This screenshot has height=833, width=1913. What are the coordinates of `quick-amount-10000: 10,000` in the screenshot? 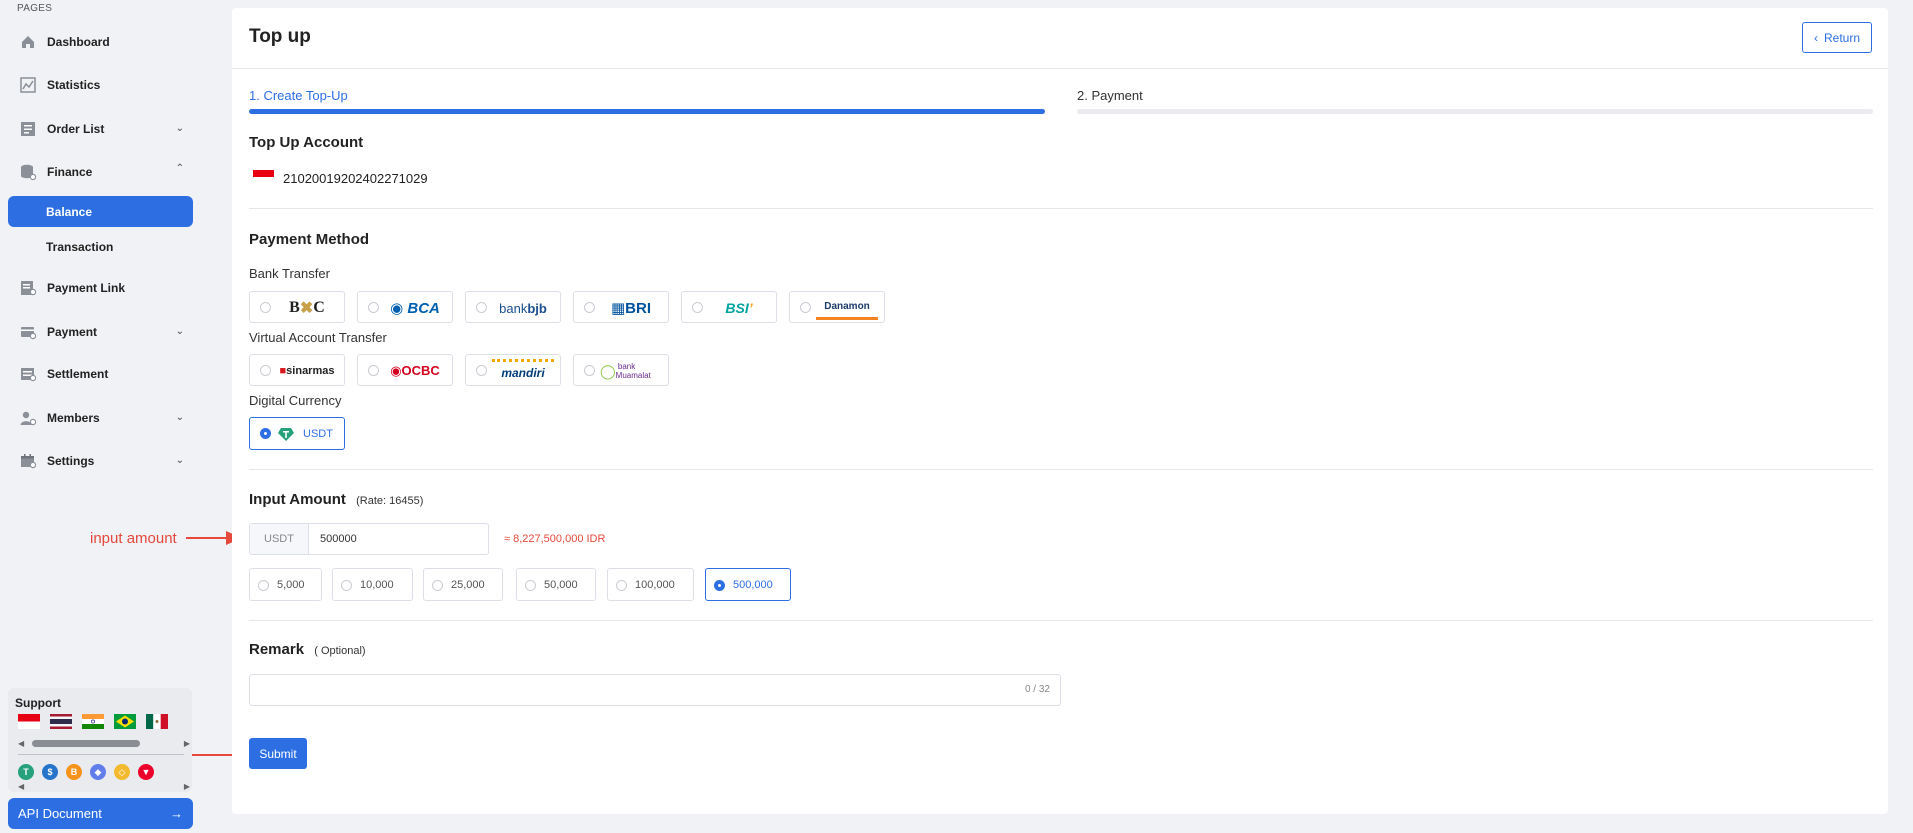 It's located at (372, 584).